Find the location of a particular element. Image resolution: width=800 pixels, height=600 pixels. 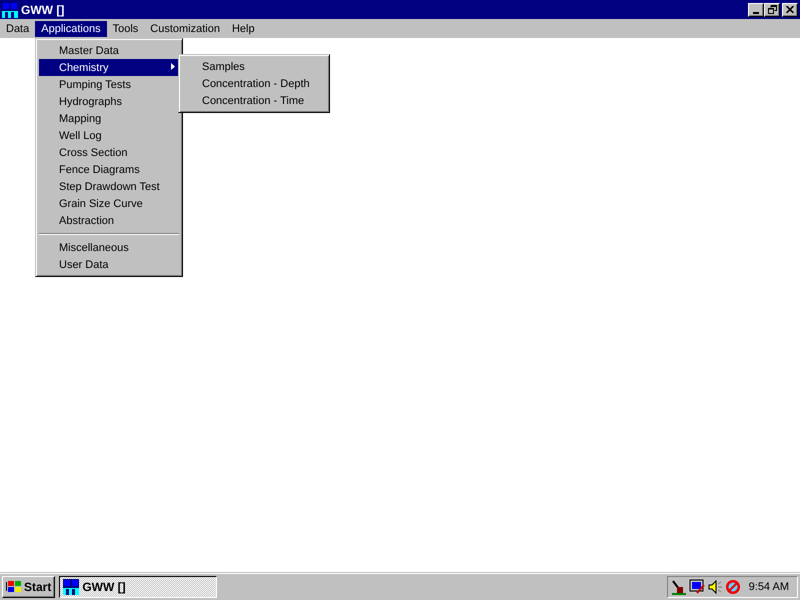

menu-item: Well Log is located at coordinates (109, 135).